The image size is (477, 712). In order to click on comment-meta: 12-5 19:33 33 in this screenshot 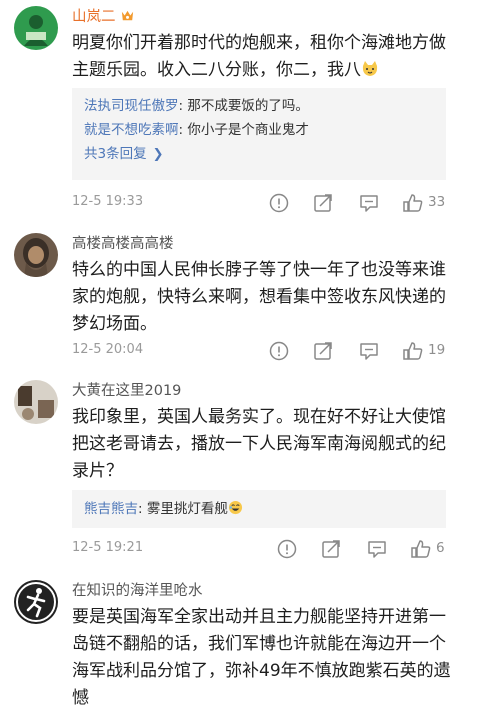, I will do `click(274, 203)`.